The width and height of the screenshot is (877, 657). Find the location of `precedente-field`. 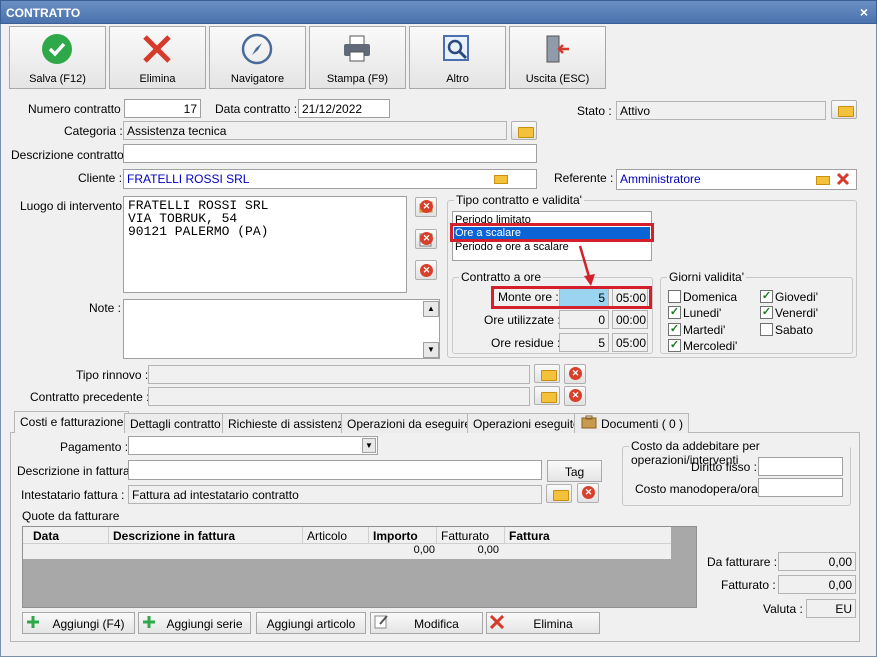

precedente-field is located at coordinates (339, 396).